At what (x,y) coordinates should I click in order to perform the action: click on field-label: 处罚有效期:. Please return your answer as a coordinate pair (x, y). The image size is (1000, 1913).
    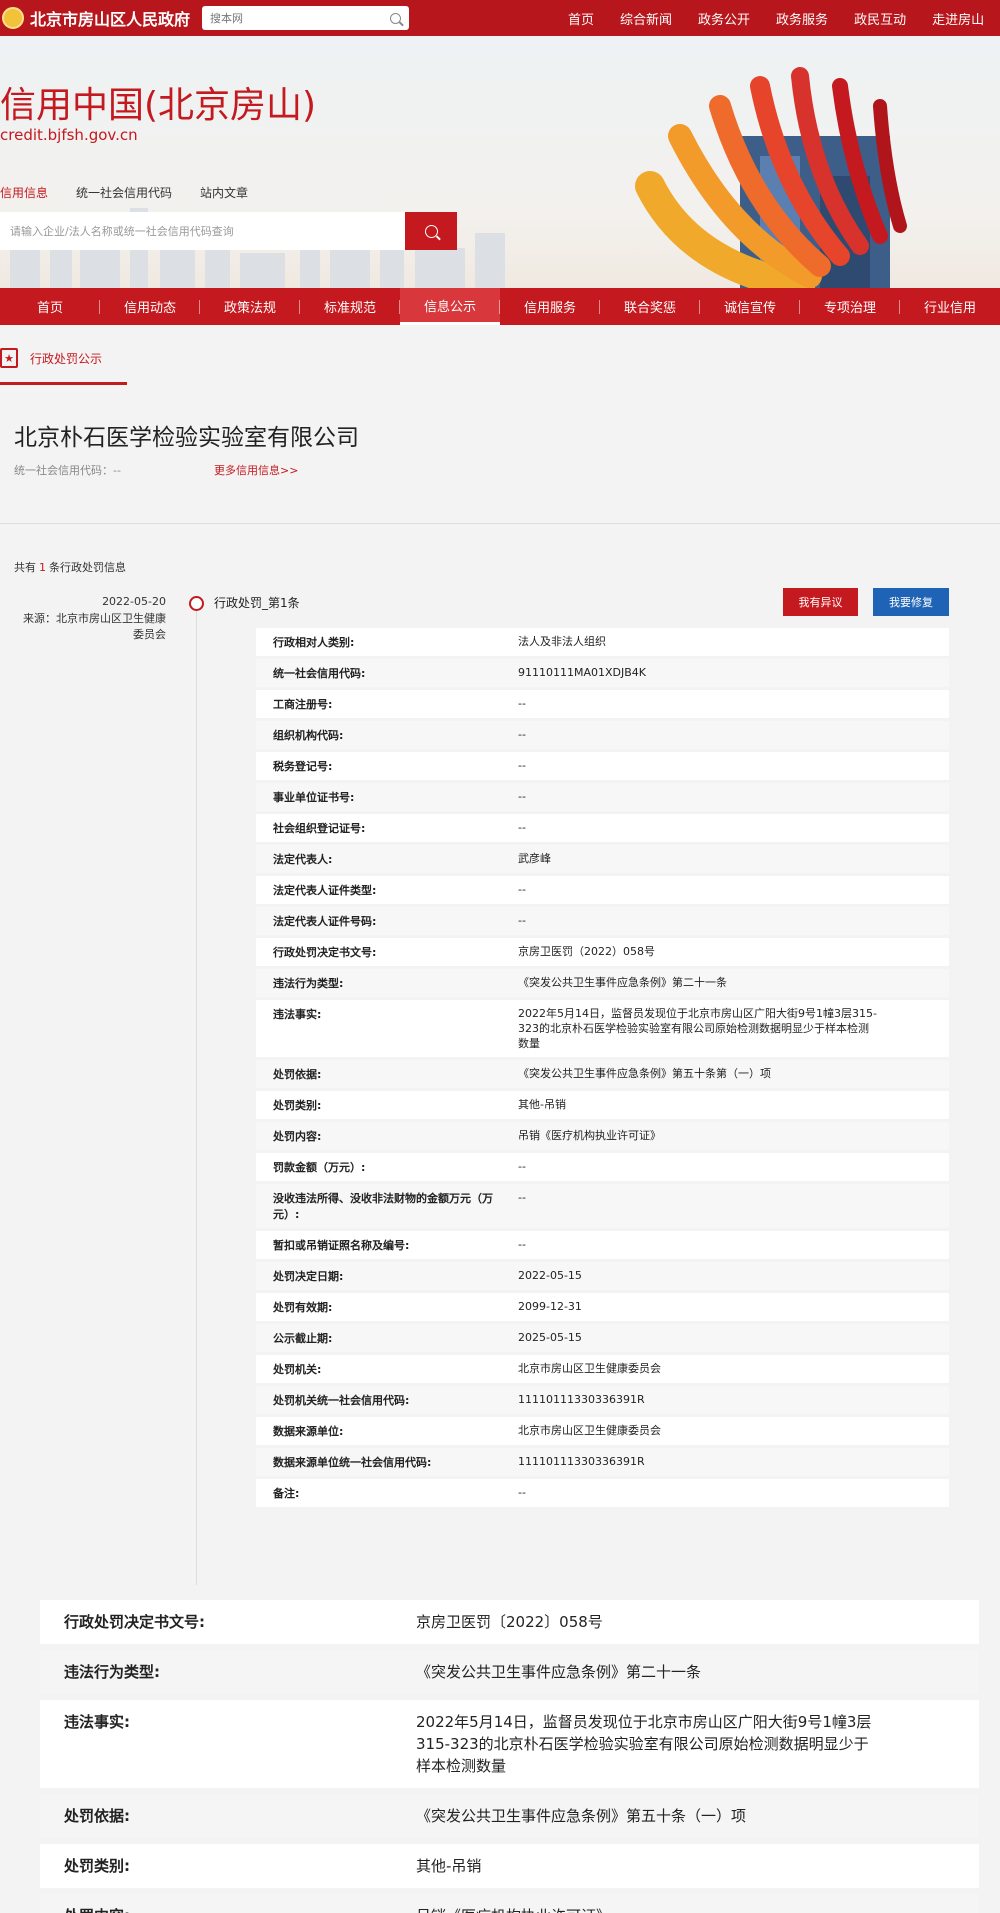
    Looking at the image, I should click on (303, 1307).